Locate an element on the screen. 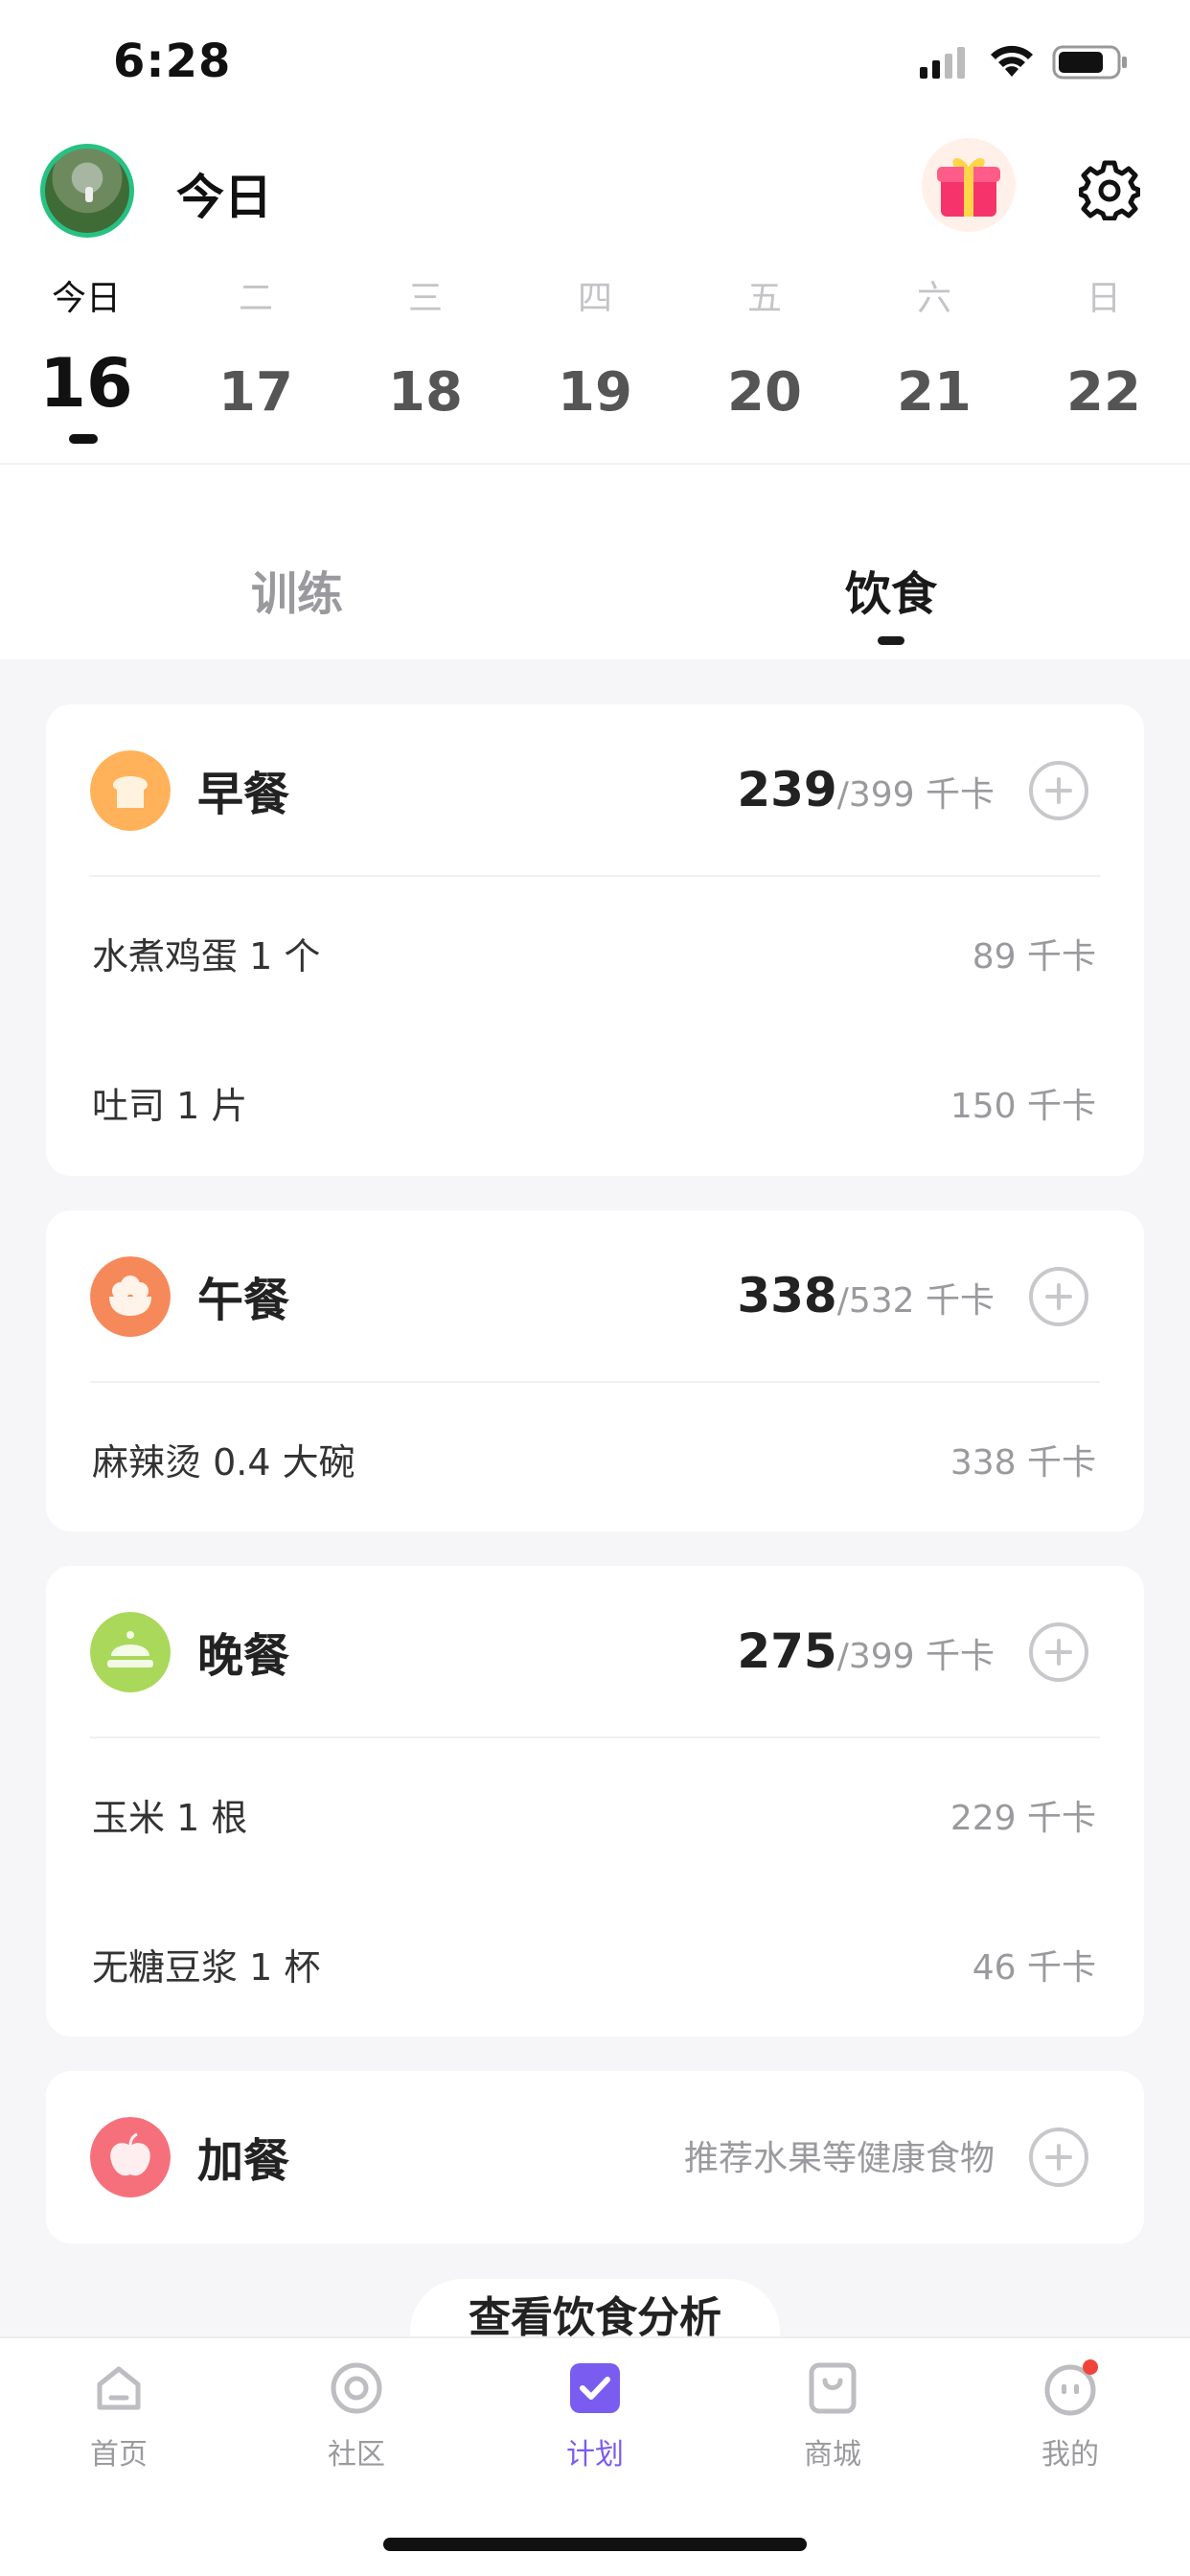 The height and width of the screenshot is (2576, 1190). food-item-calories: 89 千卡 is located at coordinates (1034, 957).